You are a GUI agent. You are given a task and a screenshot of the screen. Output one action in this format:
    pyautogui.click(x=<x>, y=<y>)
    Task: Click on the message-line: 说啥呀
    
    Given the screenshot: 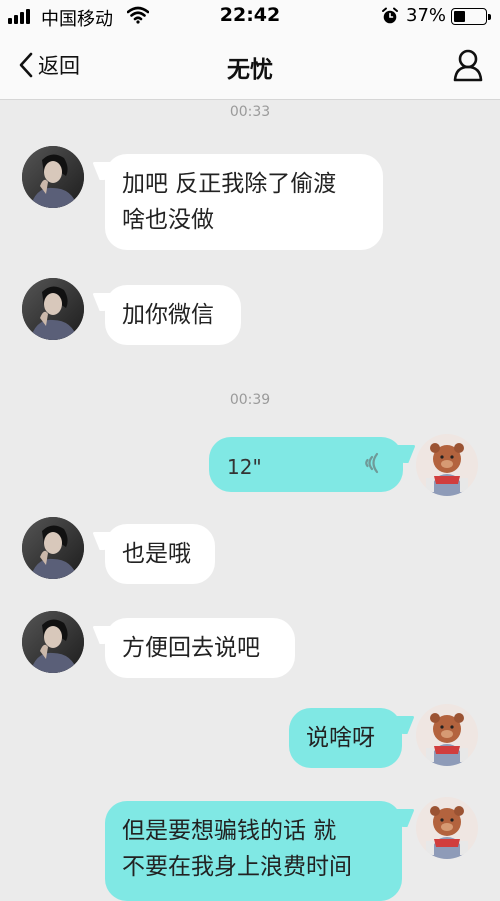 What is the action you would take?
    pyautogui.click(x=340, y=738)
    